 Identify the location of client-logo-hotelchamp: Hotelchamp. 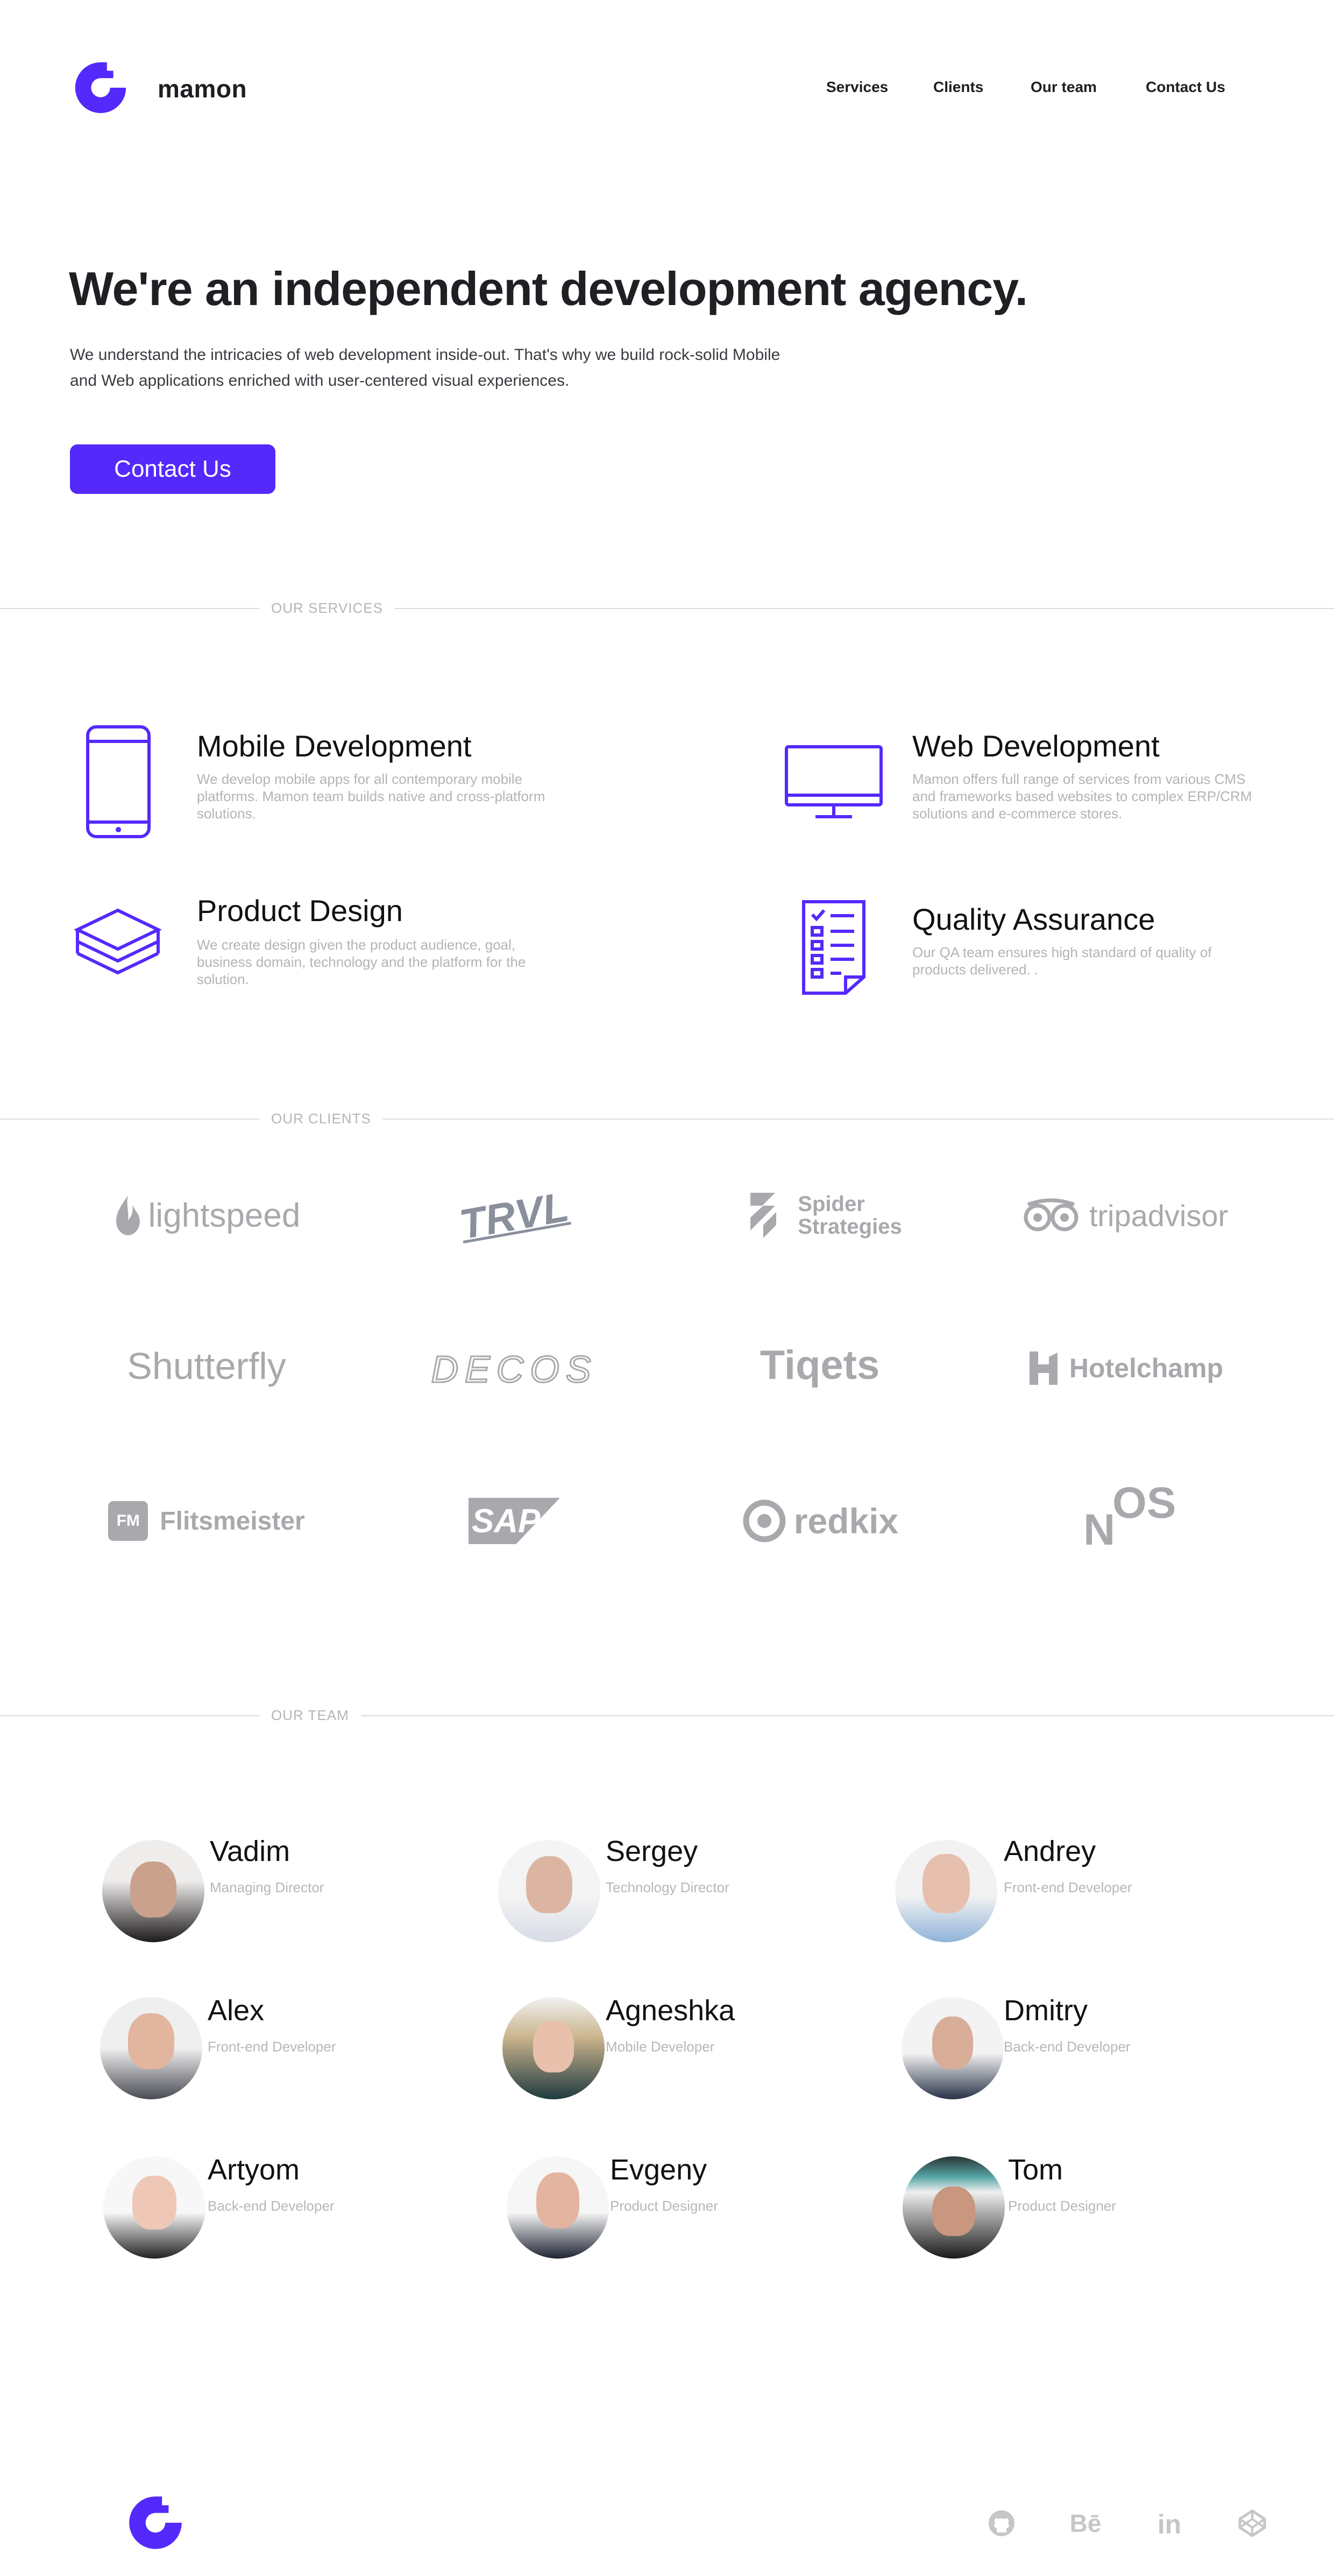
(1125, 1368).